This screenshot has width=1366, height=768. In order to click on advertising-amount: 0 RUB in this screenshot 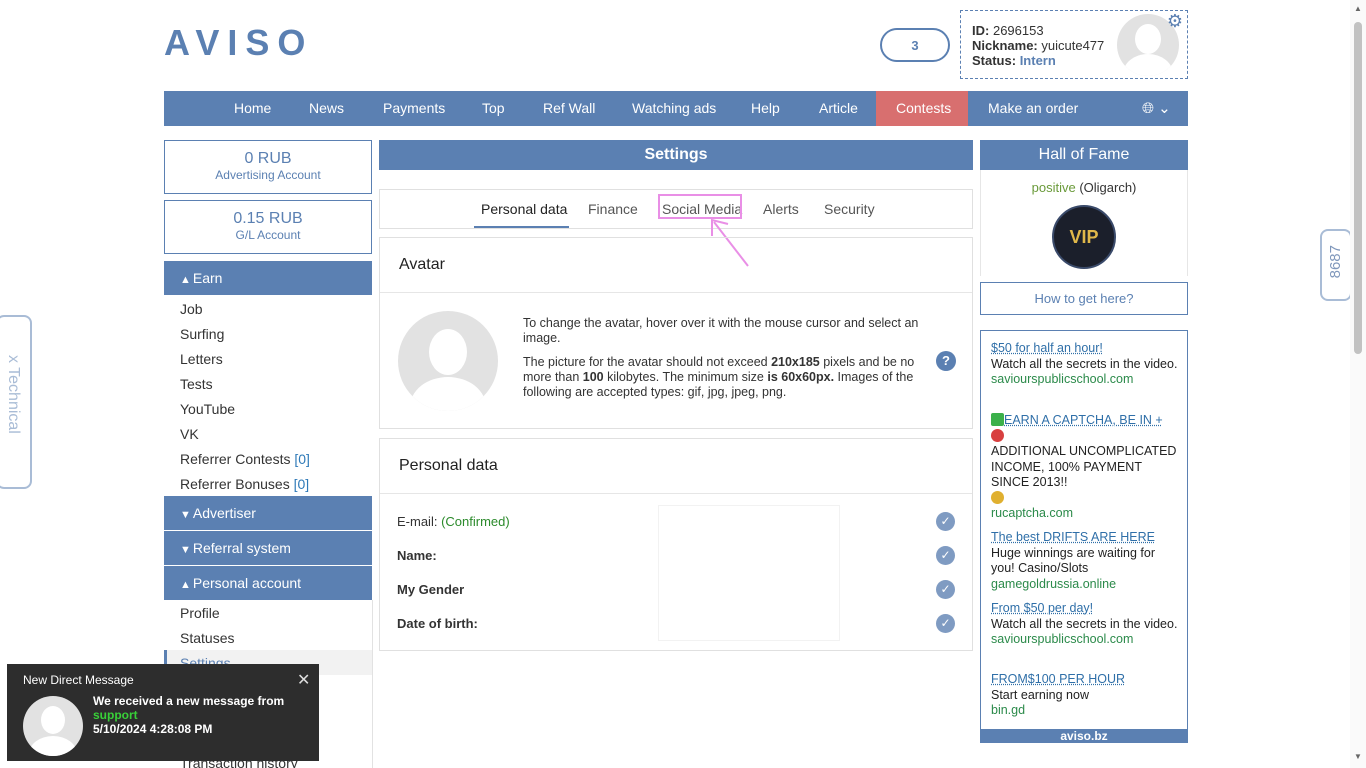, I will do `click(268, 158)`.